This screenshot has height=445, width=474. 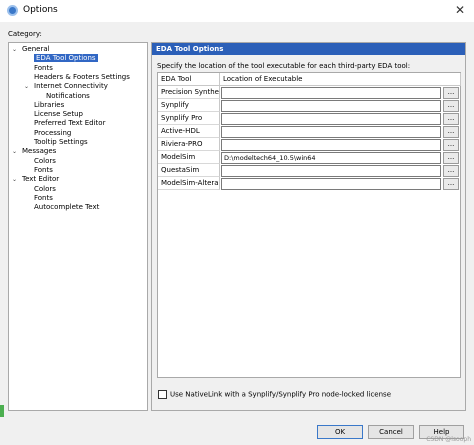 I want to click on ok-button: OK, so click(x=340, y=432).